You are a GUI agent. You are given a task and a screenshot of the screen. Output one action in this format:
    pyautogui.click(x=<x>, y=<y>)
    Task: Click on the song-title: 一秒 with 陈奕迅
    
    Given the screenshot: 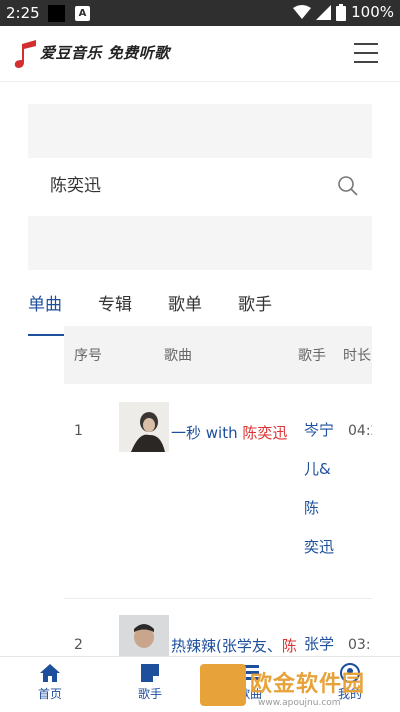 What is the action you would take?
    pyautogui.click(x=229, y=432)
    